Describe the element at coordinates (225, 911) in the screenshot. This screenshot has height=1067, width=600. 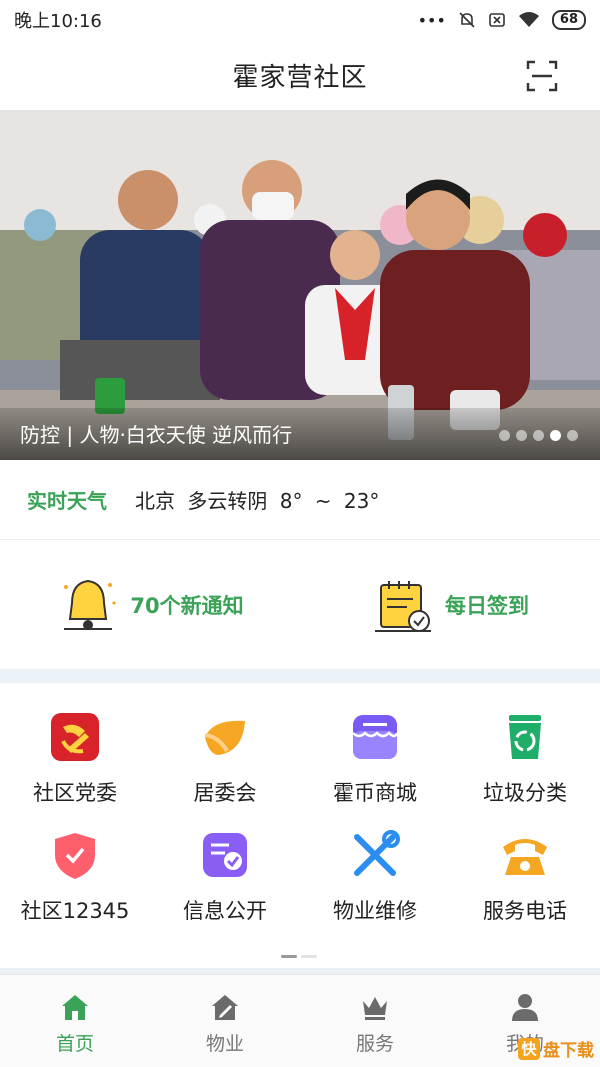
I see `service-label: 信息公开` at that location.